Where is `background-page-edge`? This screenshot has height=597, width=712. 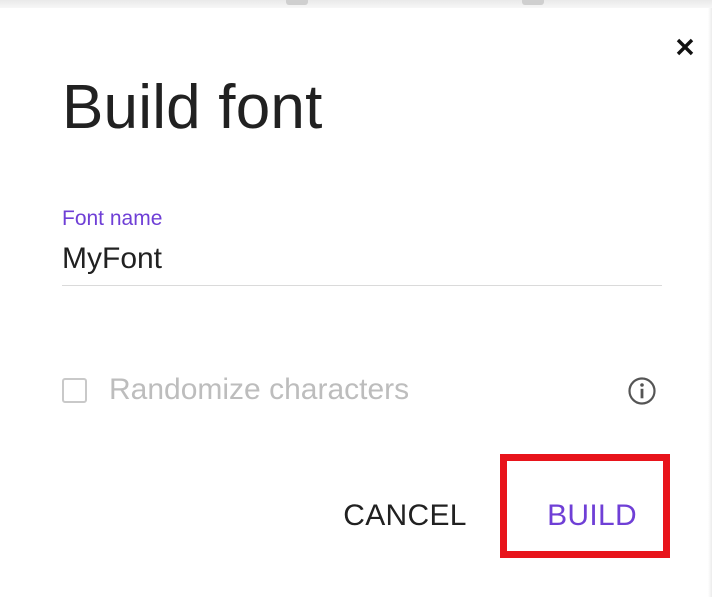 background-page-edge is located at coordinates (710, 302).